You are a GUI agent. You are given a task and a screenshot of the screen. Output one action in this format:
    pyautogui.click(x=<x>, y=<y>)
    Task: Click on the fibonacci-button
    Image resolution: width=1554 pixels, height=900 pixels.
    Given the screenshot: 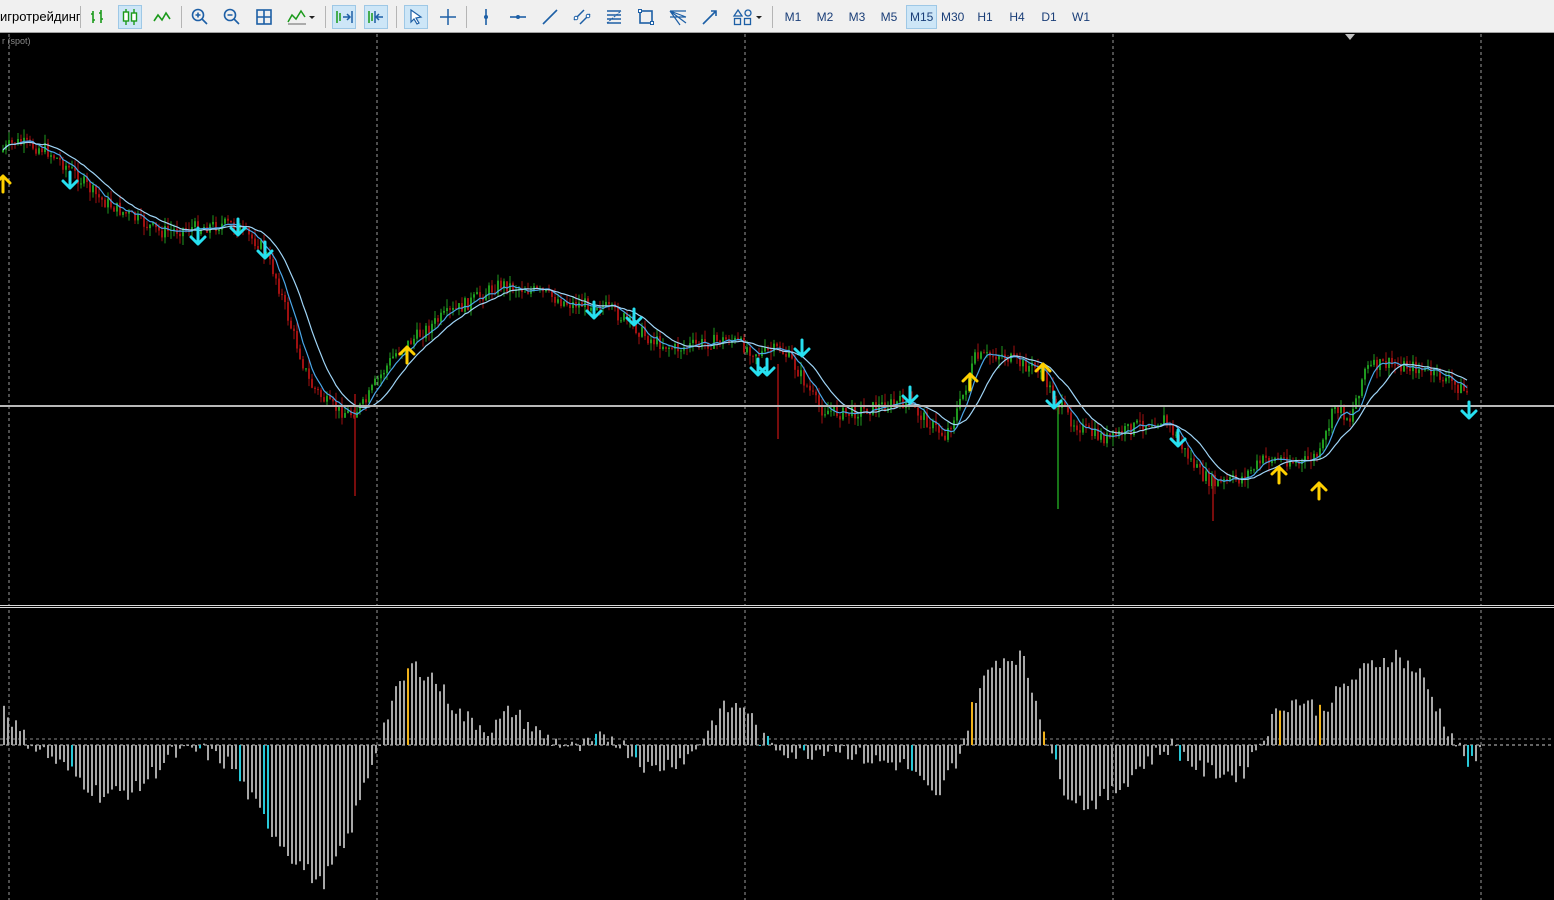 What is the action you would take?
    pyautogui.click(x=614, y=17)
    